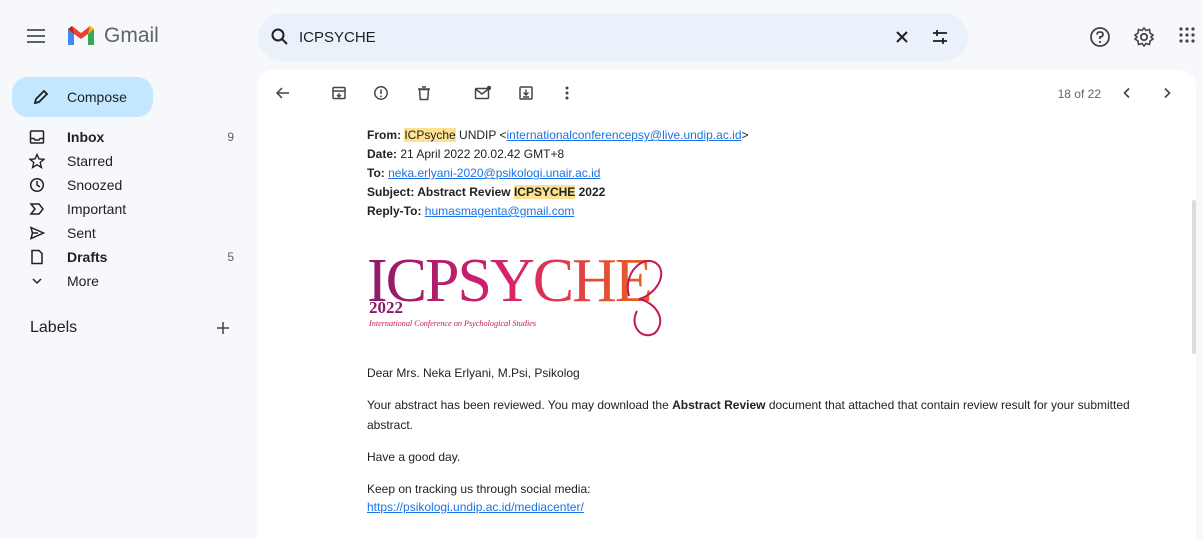 The height and width of the screenshot is (538, 1203). I want to click on mark-unread-icon, so click(483, 93).